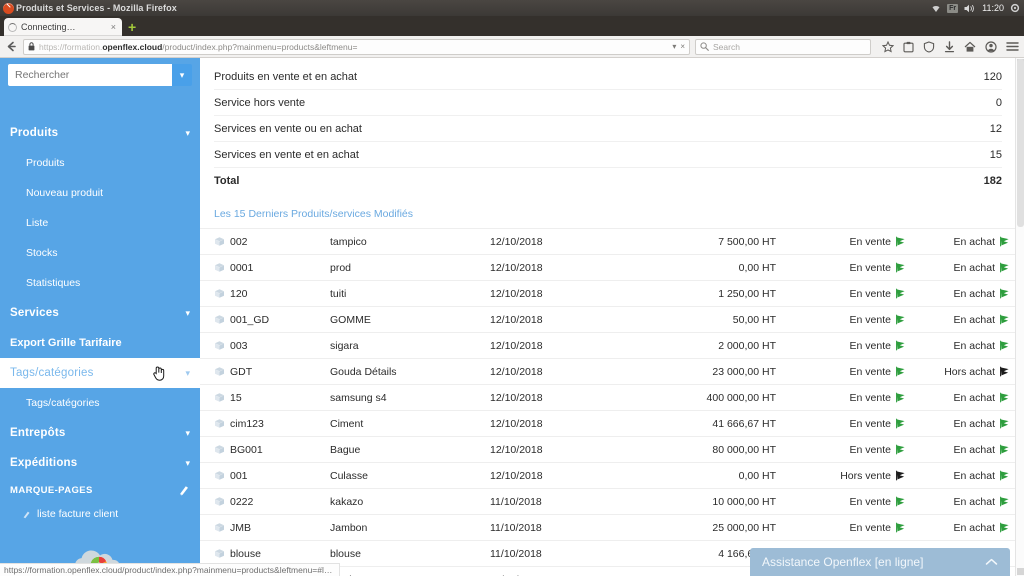  I want to click on sidebar-search: ▾, so click(100, 75).